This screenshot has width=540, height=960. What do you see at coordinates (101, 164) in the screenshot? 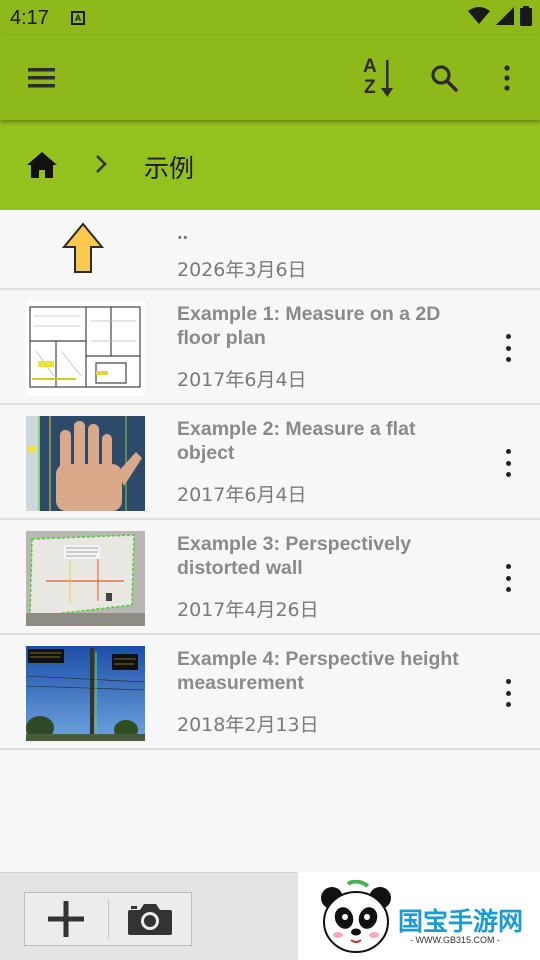
I see `chevron-right-icon` at bounding box center [101, 164].